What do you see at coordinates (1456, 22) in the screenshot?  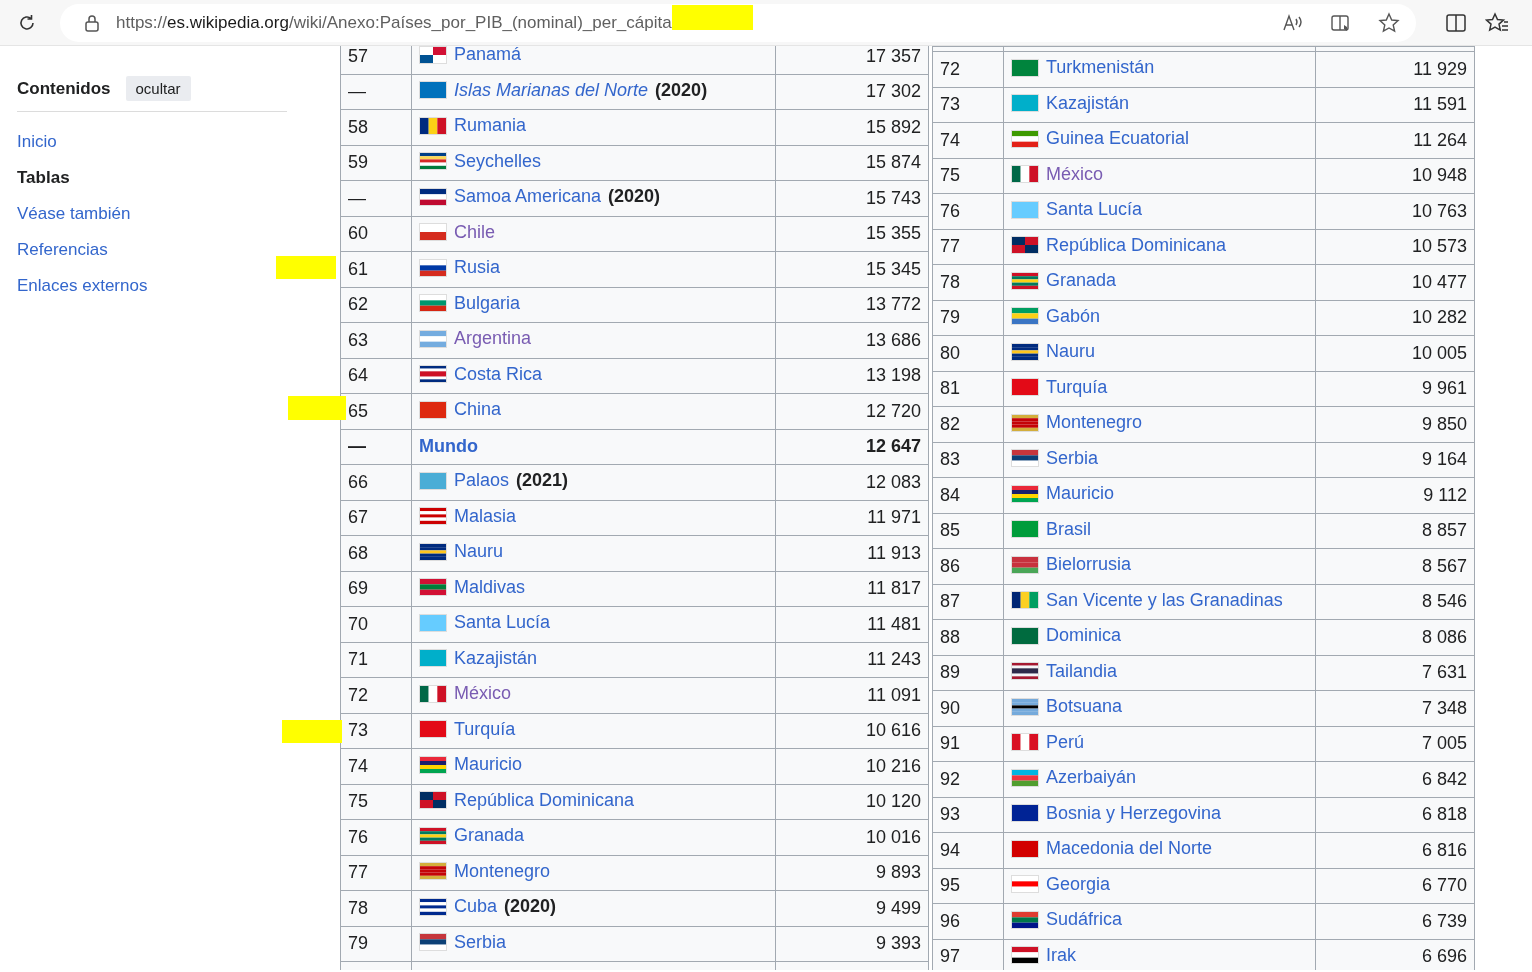 I see `split-screen-icon` at bounding box center [1456, 22].